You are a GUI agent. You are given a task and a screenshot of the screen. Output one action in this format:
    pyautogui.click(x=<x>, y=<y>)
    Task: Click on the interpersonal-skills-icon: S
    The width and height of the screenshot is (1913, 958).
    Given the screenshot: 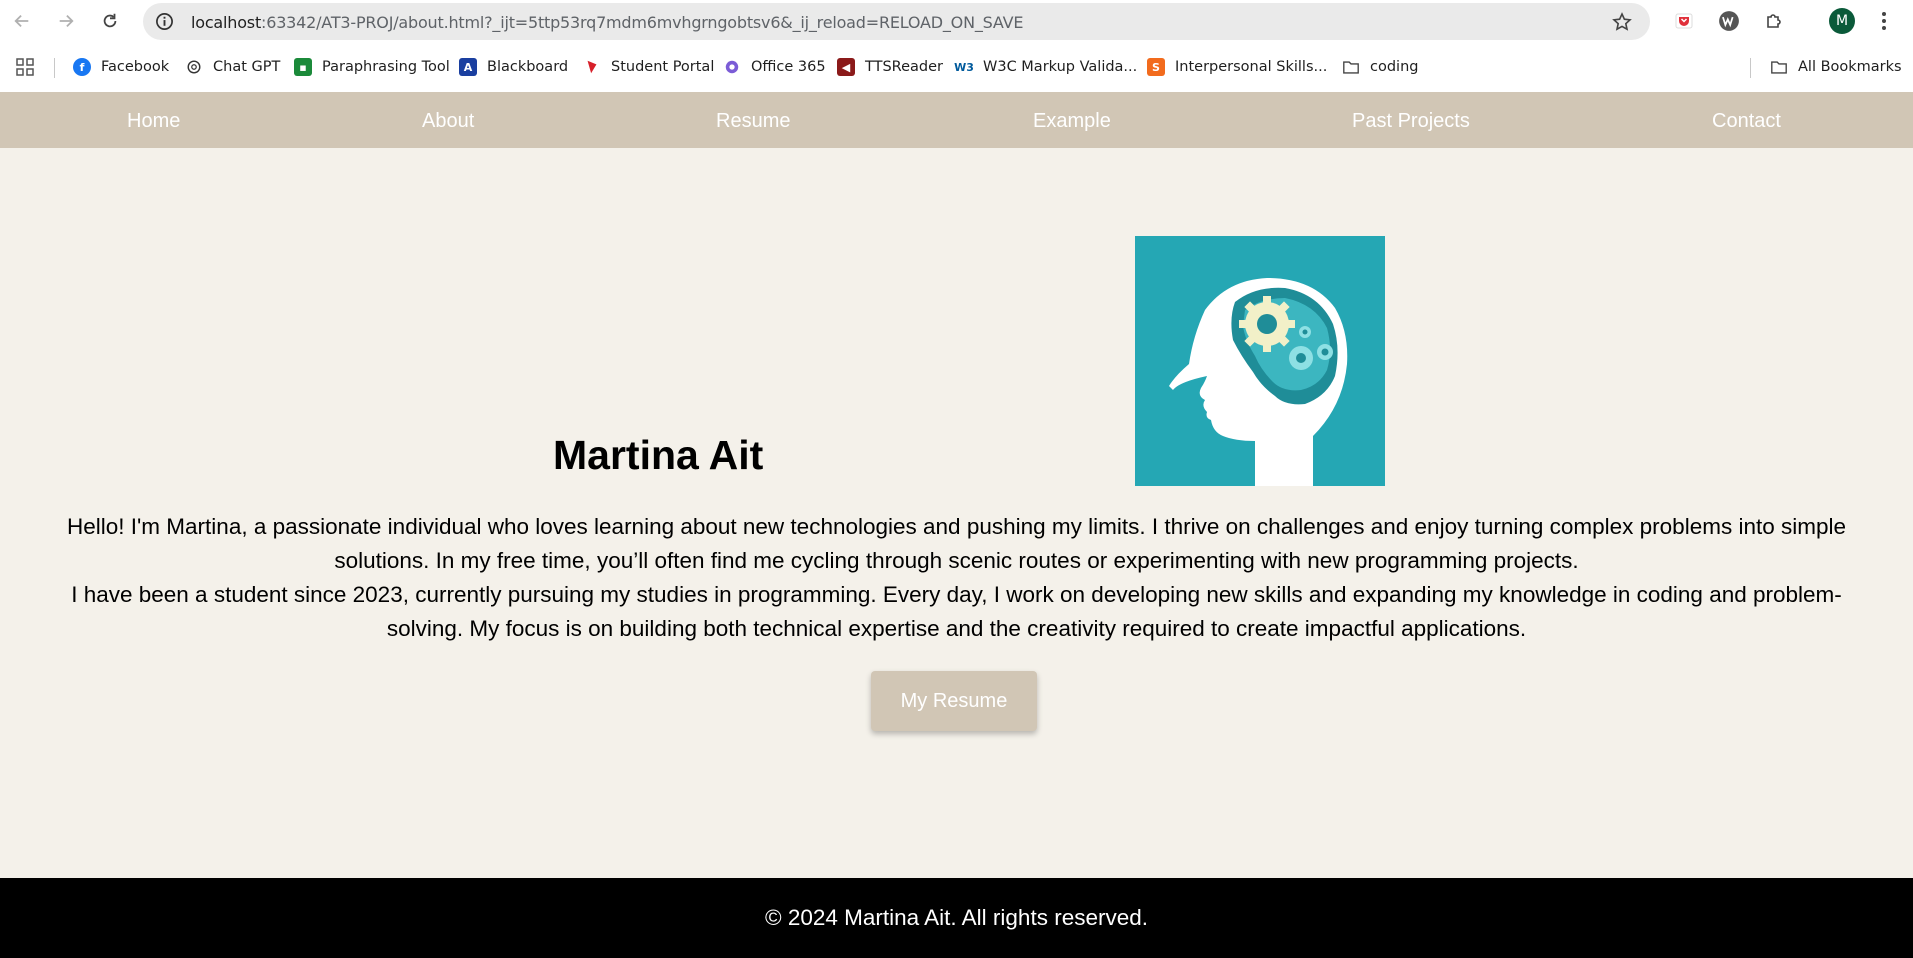 What is the action you would take?
    pyautogui.click(x=1156, y=67)
    